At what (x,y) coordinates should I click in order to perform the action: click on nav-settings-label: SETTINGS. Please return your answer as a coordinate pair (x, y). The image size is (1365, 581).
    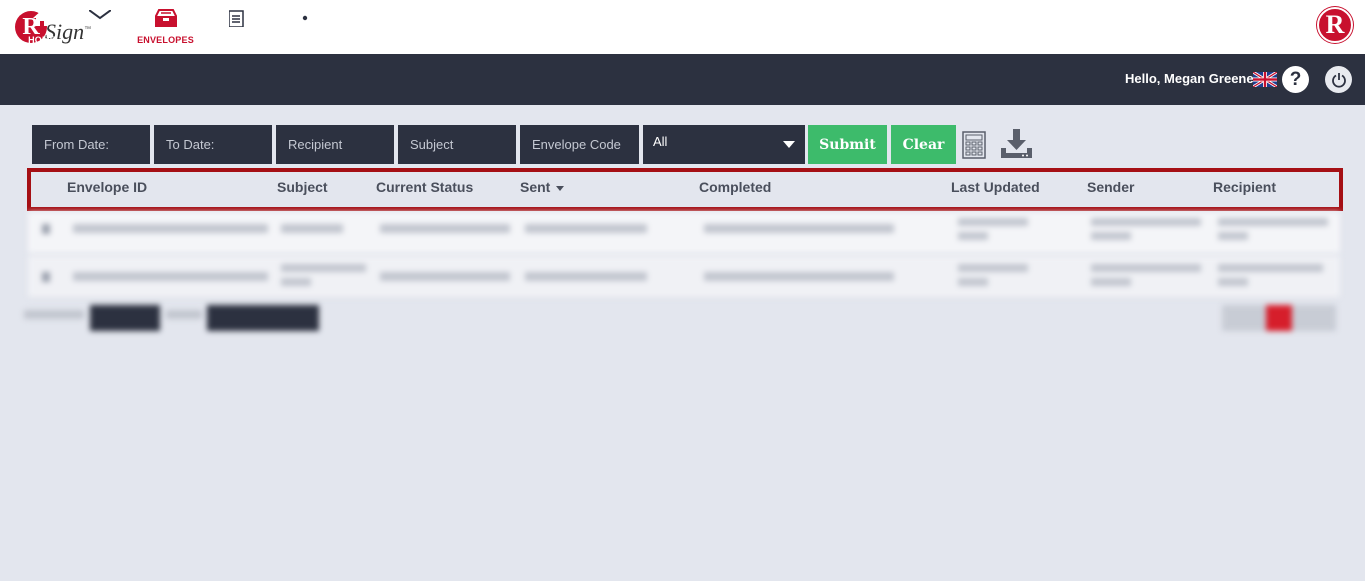
    Looking at the image, I should click on (305, 39).